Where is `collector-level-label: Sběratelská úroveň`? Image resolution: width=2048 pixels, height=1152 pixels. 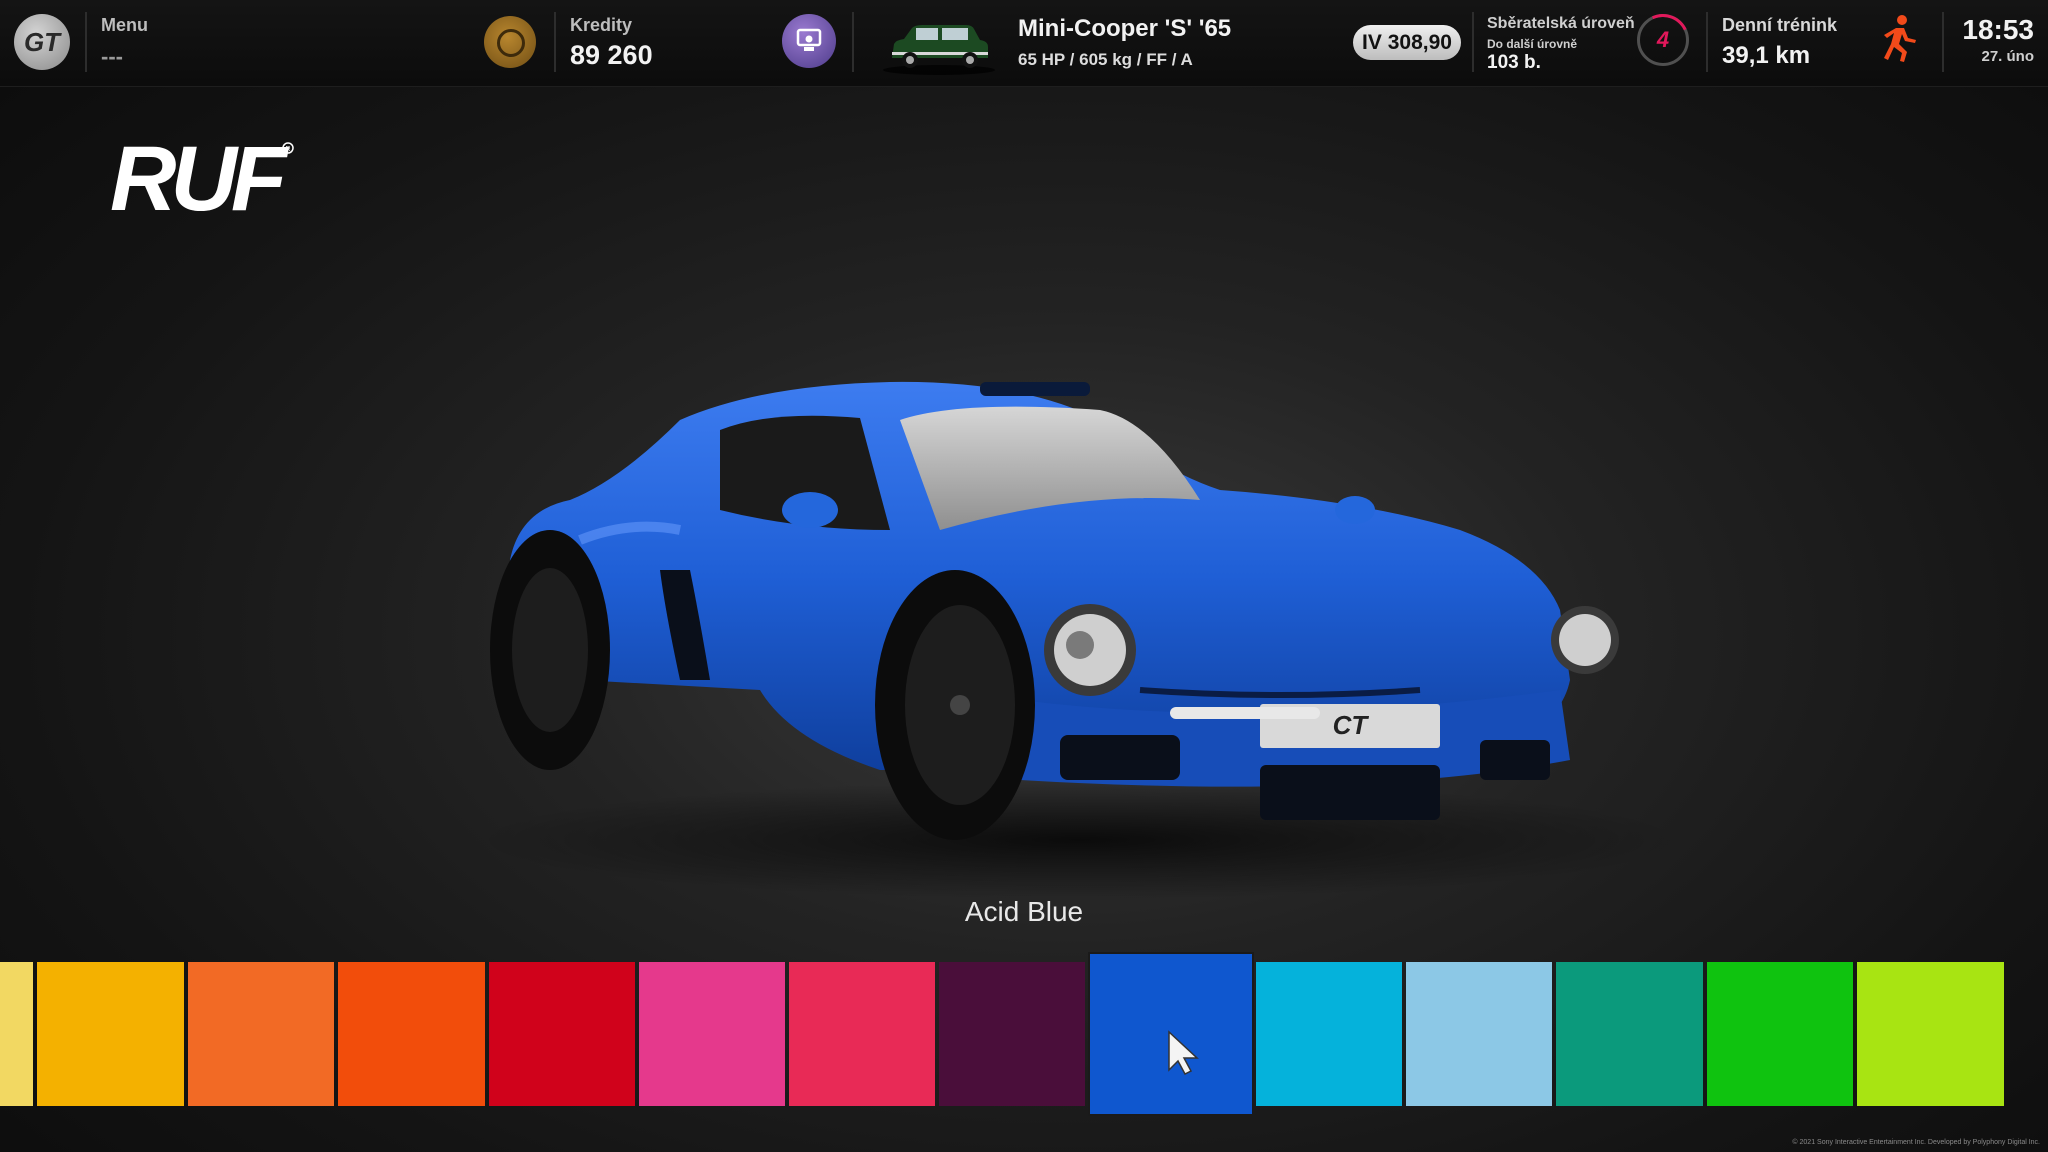 collector-level-label: Sběratelská úroveň is located at coordinates (1561, 23).